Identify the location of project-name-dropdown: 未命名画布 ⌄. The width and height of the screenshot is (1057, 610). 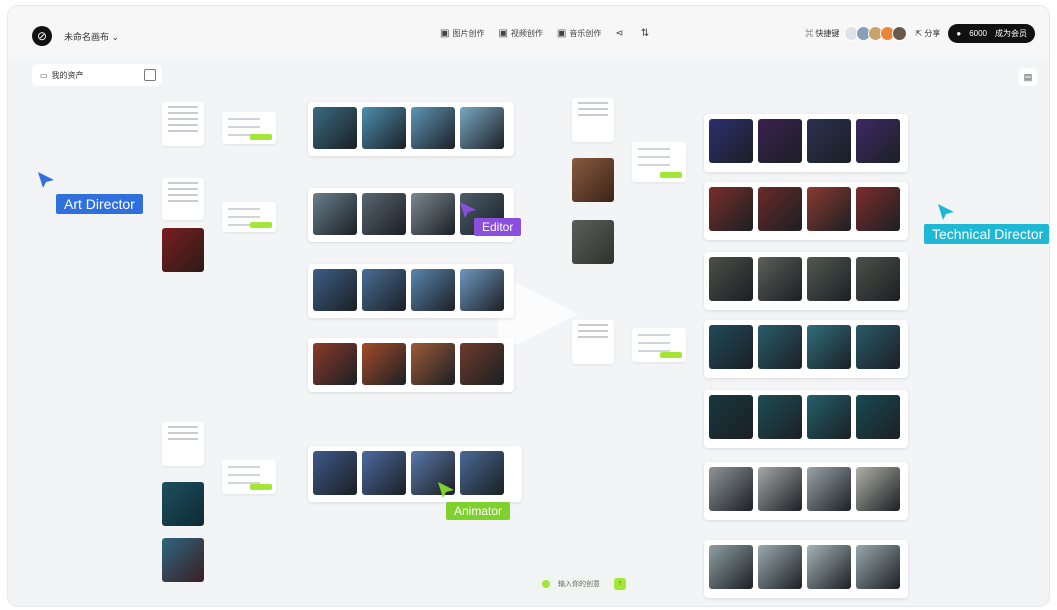
(91, 36).